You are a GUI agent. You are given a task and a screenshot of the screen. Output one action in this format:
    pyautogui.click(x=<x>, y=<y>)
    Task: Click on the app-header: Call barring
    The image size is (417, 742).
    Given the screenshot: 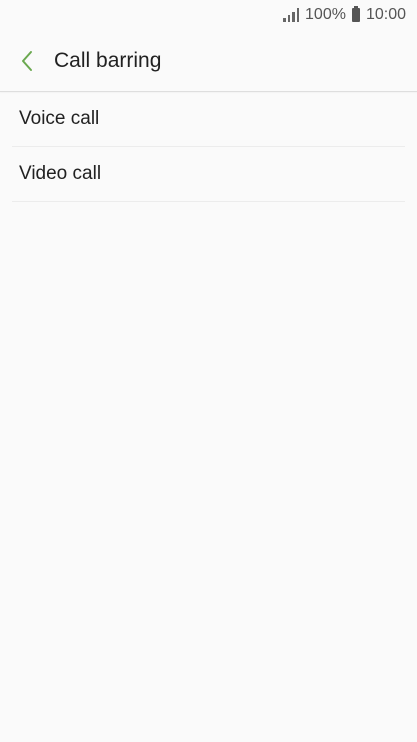 What is the action you would take?
    pyautogui.click(x=208, y=61)
    